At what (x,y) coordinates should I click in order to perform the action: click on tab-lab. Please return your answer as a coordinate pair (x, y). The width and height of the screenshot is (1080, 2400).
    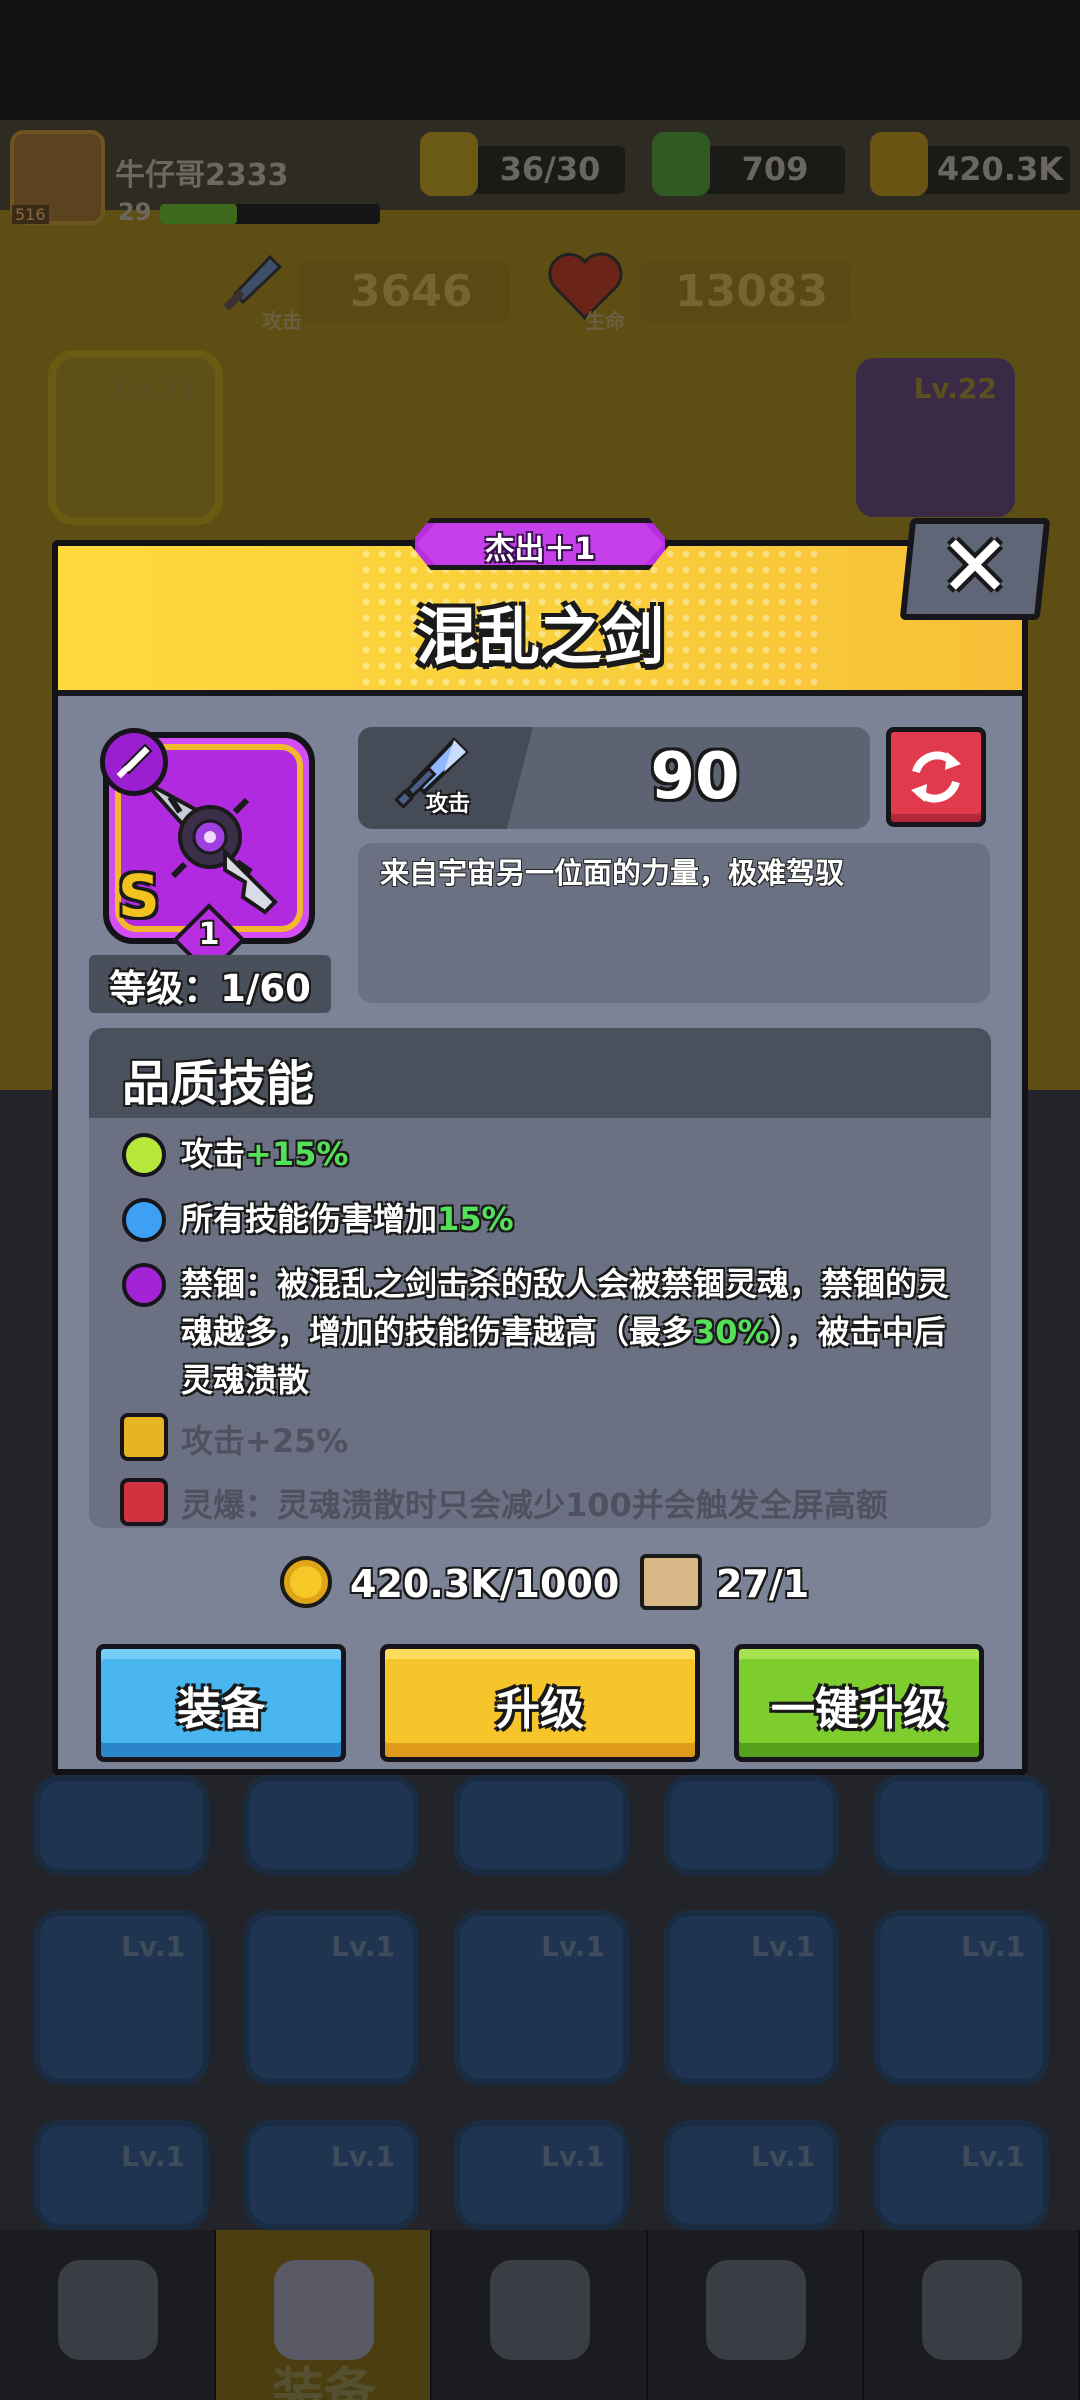
    Looking at the image, I should click on (972, 2315).